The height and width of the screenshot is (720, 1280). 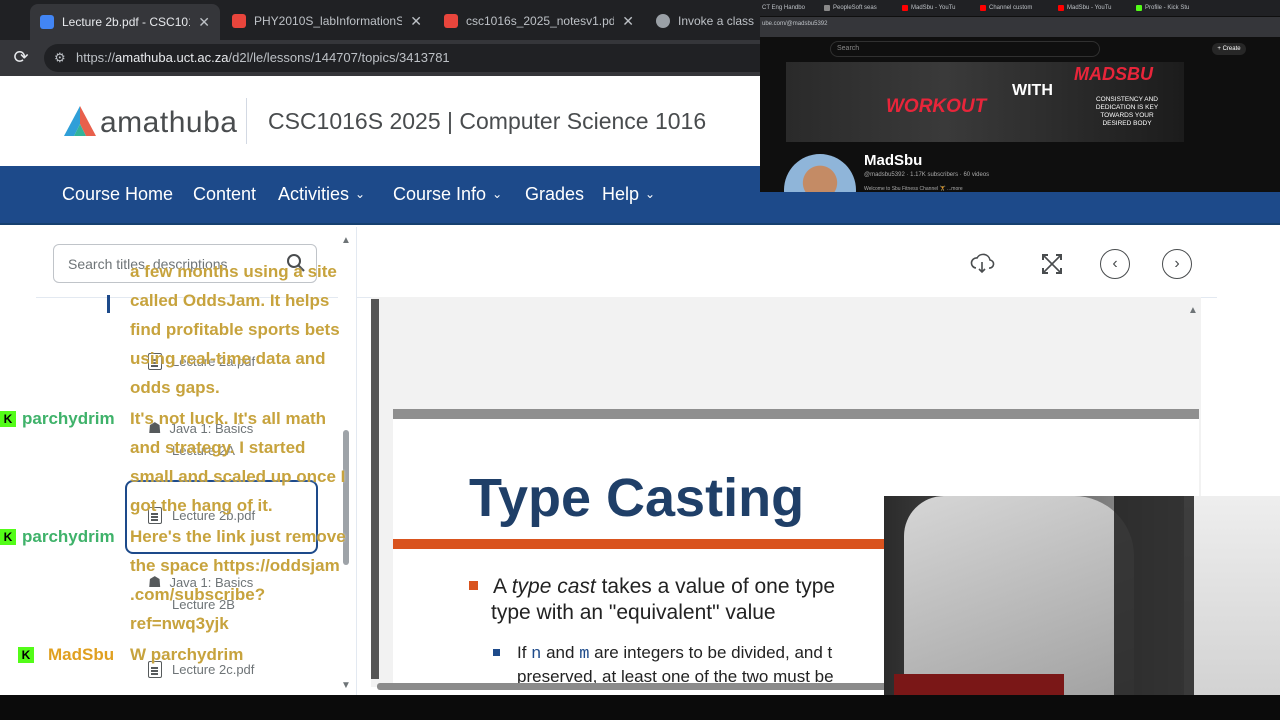 I want to click on overlay-tab: CT Eng Handbo, so click(x=783, y=8).